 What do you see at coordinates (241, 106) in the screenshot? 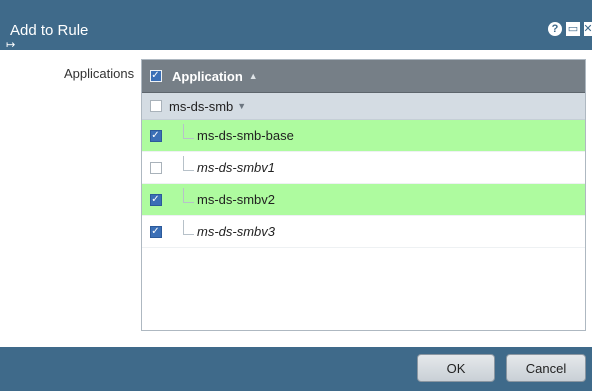
I see `expand-down-icon: ▼` at bounding box center [241, 106].